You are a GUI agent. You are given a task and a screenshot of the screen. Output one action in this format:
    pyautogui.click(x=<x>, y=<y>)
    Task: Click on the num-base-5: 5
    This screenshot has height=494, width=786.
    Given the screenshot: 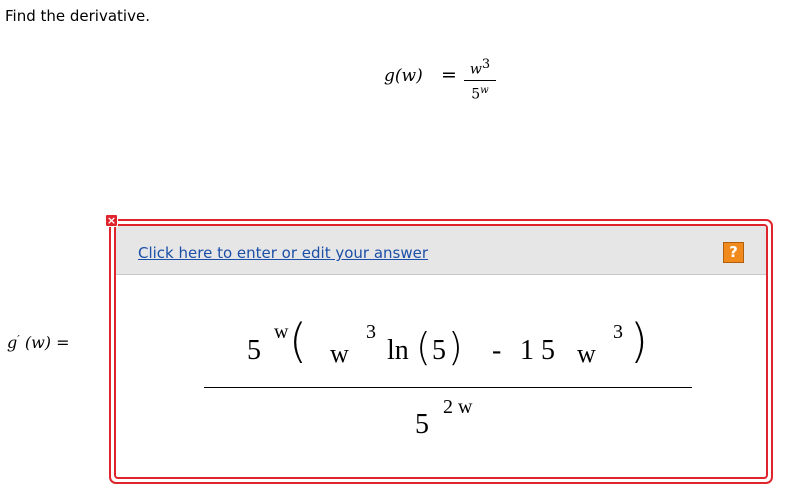 What is the action you would take?
    pyautogui.click(x=254, y=350)
    